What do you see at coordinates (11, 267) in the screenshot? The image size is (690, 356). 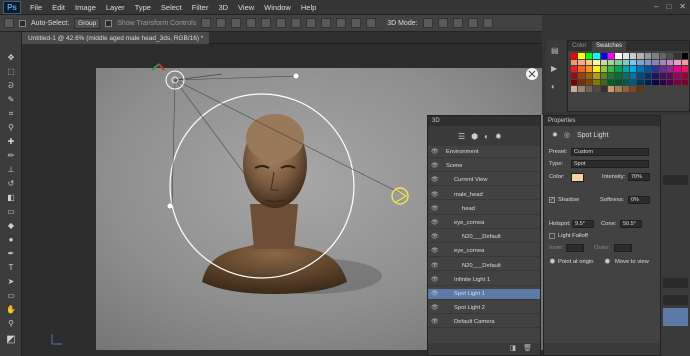 I see `type-tool-icon: T` at bounding box center [11, 267].